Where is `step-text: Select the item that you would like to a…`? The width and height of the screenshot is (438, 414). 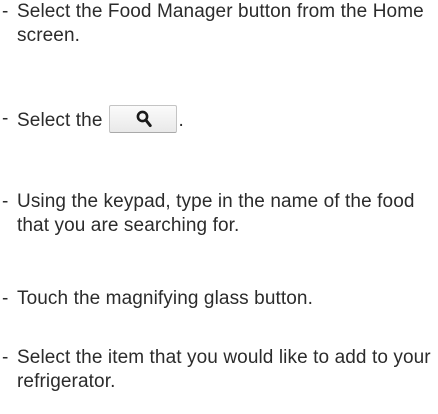
step-text: Select the item that you would like to a… is located at coordinates (224, 369).